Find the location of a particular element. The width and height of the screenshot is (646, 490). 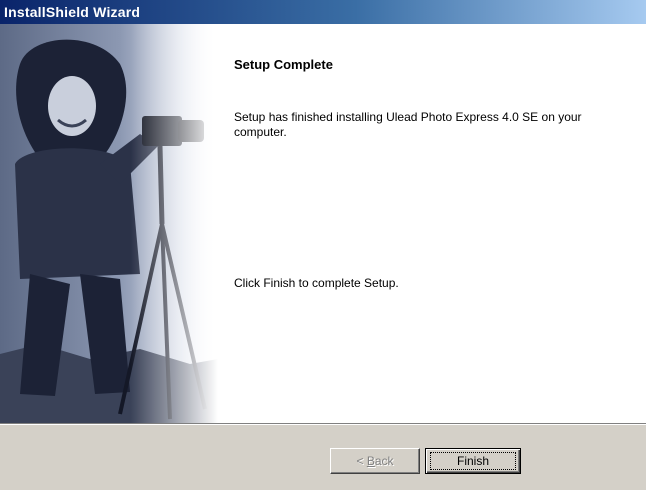

finish-button: Finish is located at coordinates (473, 461).